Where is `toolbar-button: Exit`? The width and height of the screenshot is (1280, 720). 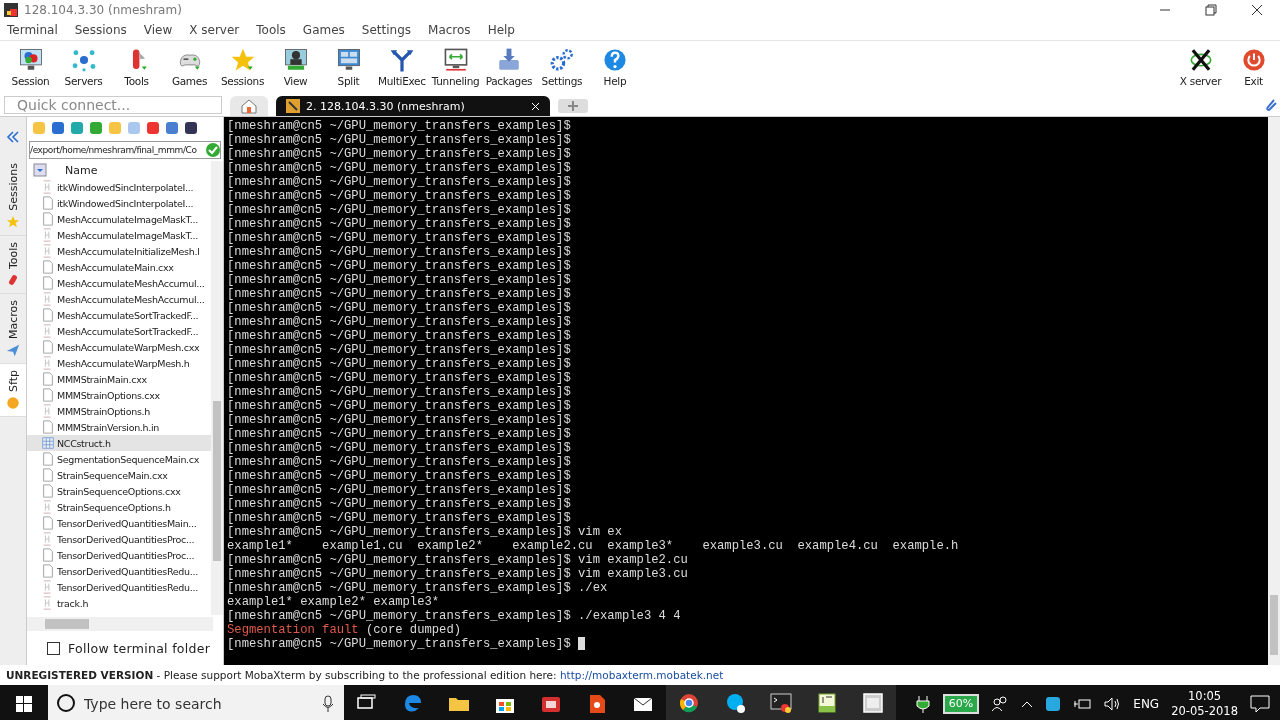 toolbar-button: Exit is located at coordinates (1253, 67).